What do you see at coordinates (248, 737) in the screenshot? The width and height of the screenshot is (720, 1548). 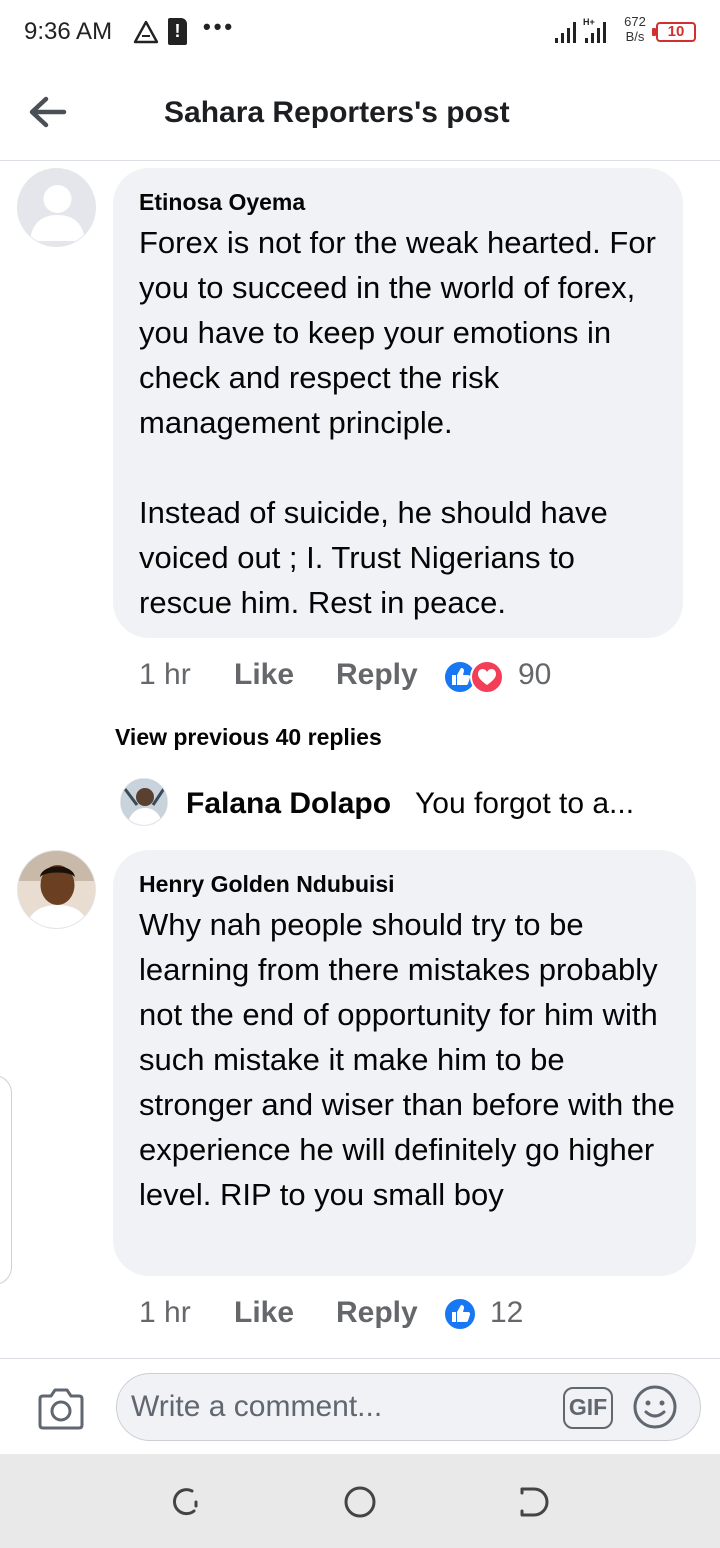 I see `view-previous-replies: View previous 40 replies` at bounding box center [248, 737].